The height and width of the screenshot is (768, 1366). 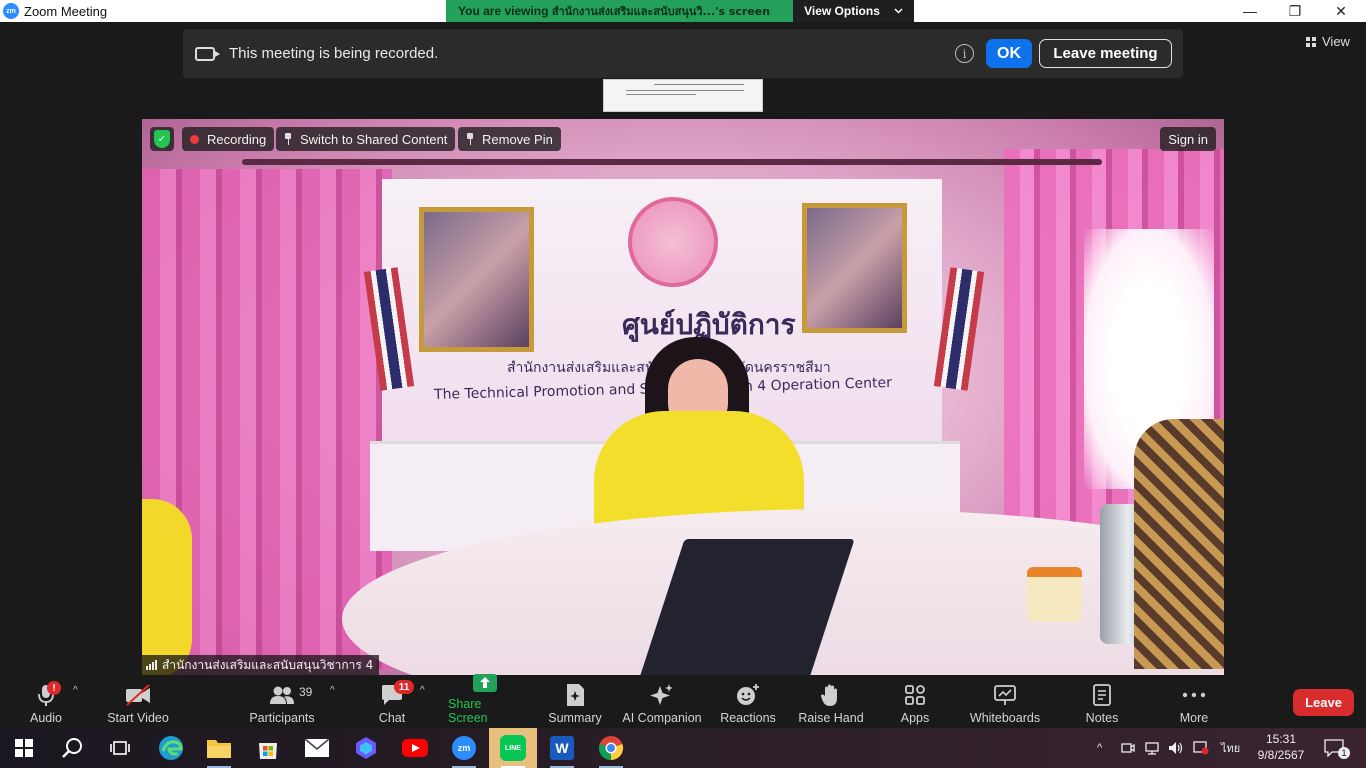 What do you see at coordinates (72, 748) in the screenshot?
I see `search-icon` at bounding box center [72, 748].